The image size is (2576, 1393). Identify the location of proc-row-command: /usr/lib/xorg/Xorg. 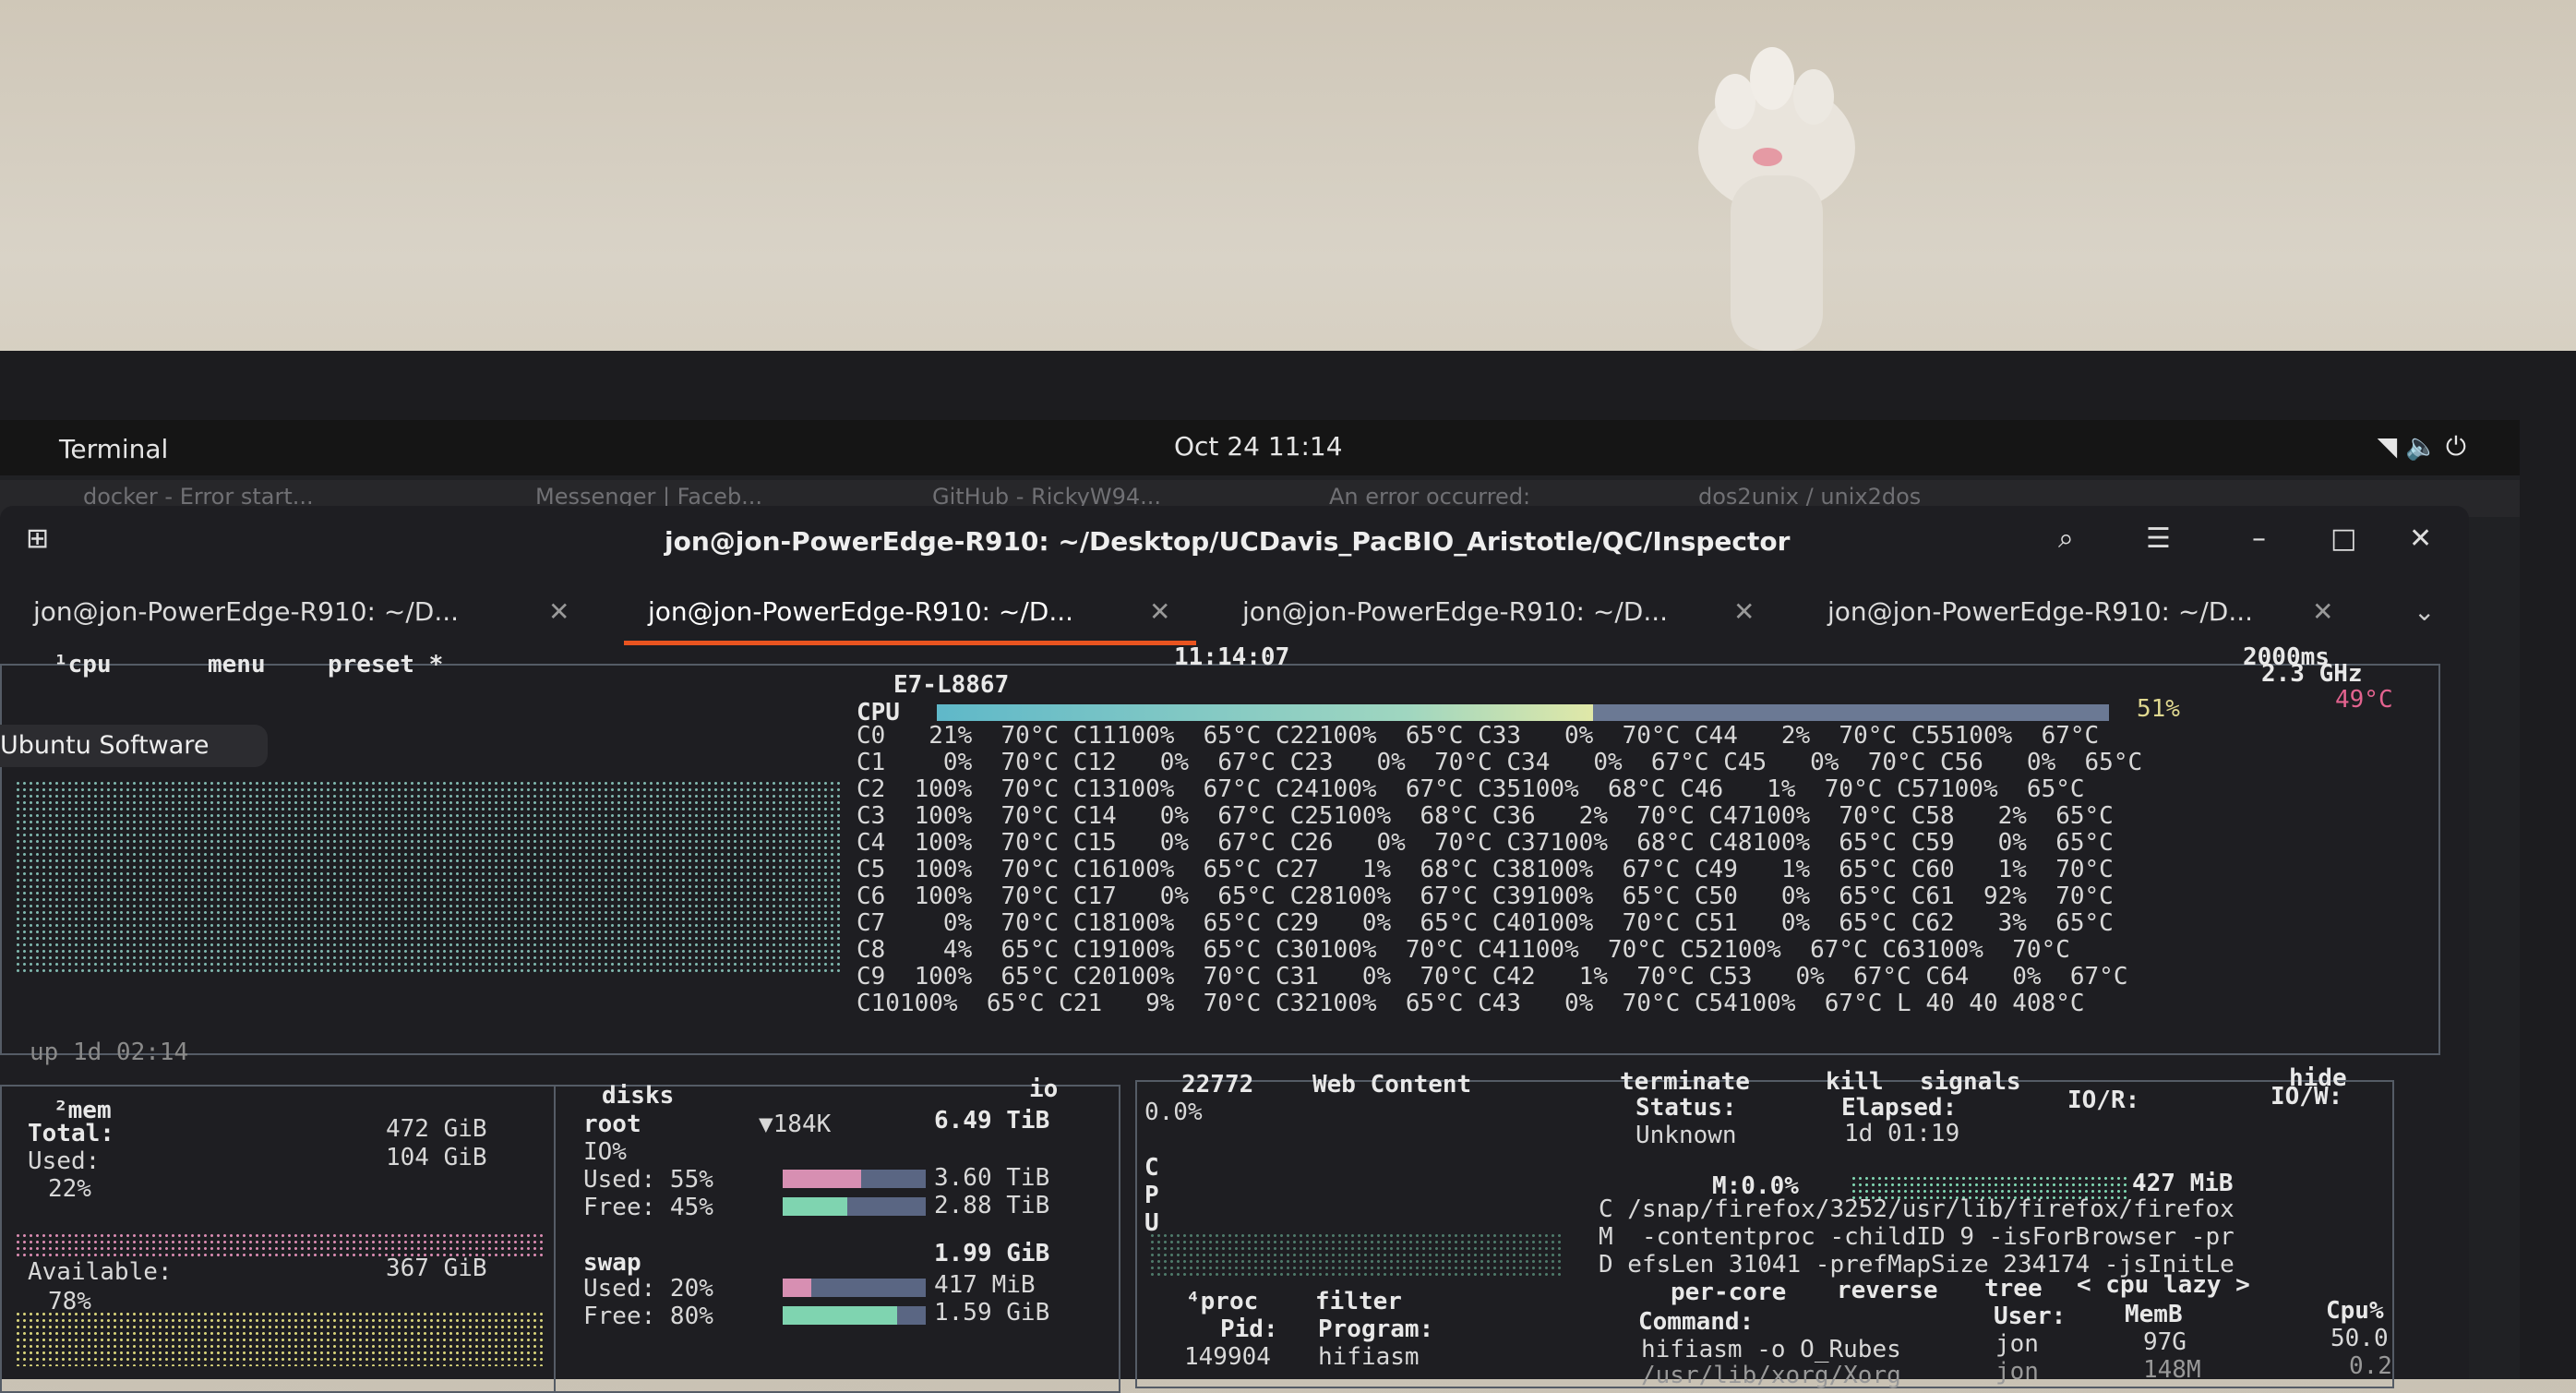
(1771, 1375).